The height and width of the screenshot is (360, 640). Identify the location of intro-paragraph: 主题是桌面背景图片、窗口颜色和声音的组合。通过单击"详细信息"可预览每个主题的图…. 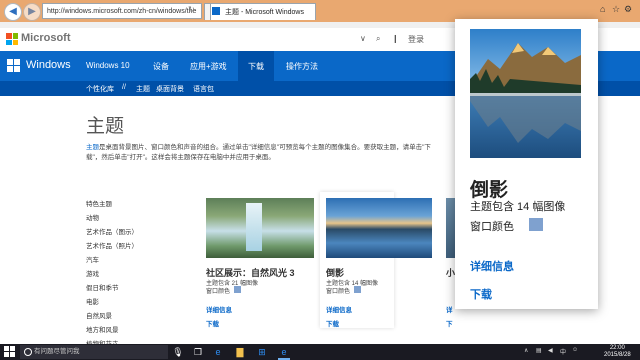
(266, 153).